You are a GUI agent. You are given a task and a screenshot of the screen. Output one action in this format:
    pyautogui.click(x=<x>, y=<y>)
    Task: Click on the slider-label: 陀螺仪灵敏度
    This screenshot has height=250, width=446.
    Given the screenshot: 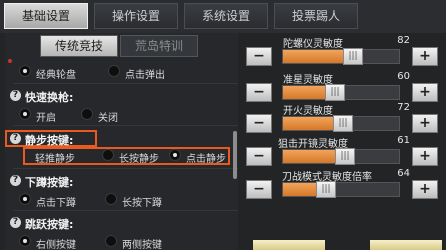 What is the action you would take?
    pyautogui.click(x=313, y=44)
    